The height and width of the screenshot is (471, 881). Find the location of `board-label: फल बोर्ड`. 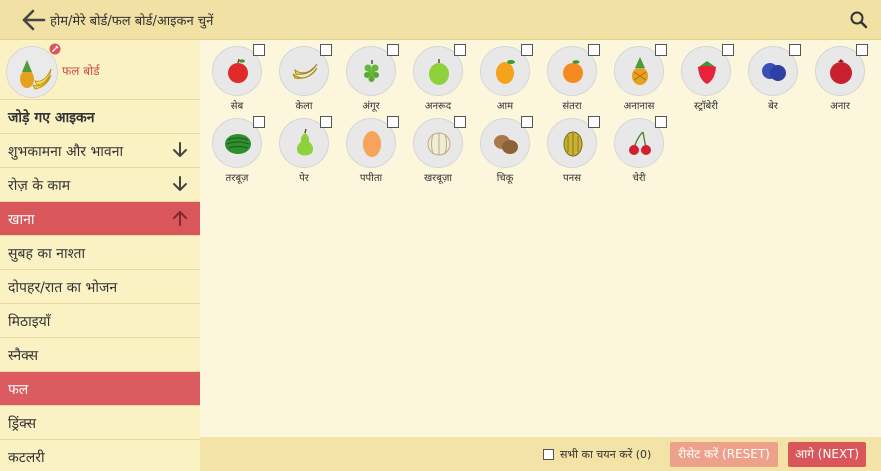

board-label: फल बोर्ड is located at coordinates (81, 71).